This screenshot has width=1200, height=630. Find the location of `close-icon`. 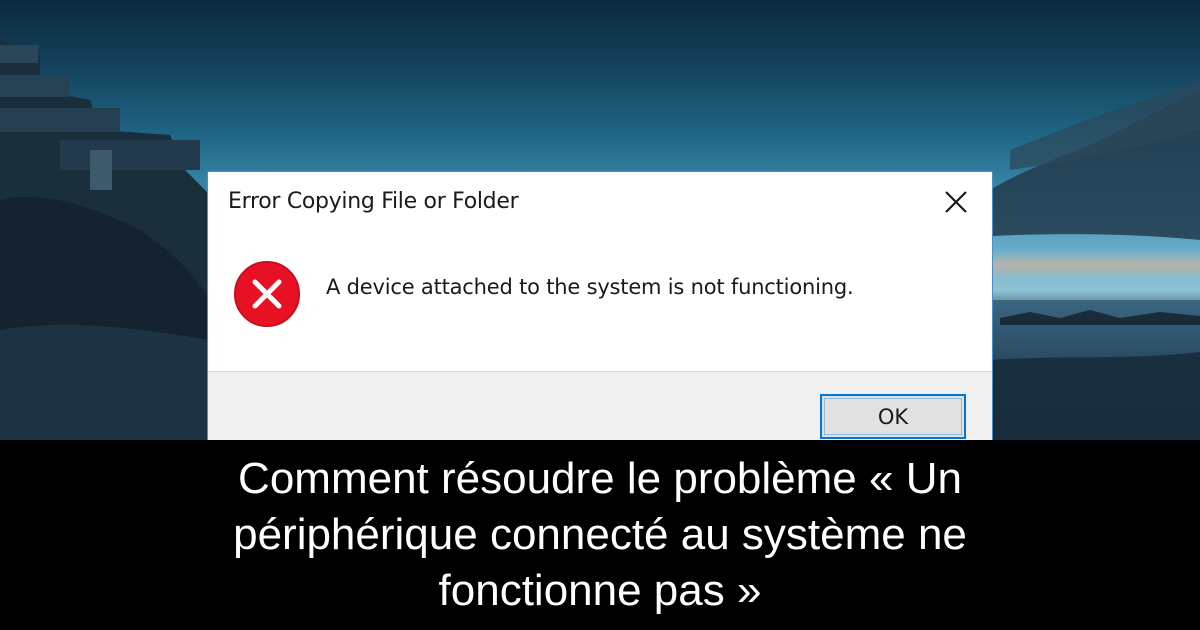

close-icon is located at coordinates (956, 202).